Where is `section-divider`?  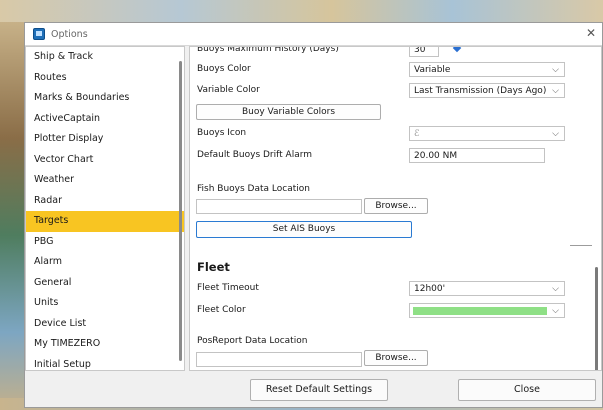
section-divider is located at coordinates (581, 245).